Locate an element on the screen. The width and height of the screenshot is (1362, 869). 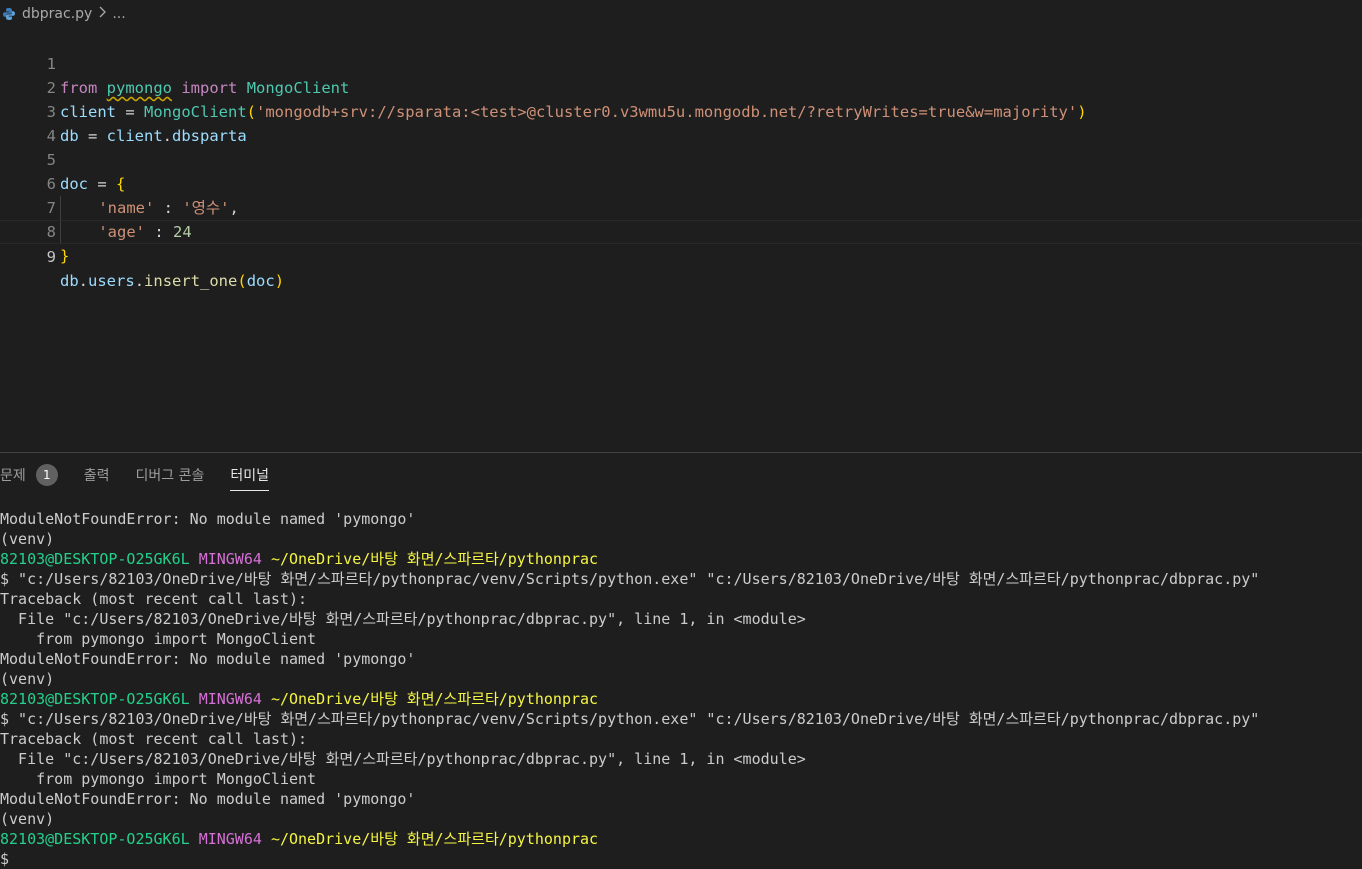
line-number: 9 is located at coordinates (51, 257).